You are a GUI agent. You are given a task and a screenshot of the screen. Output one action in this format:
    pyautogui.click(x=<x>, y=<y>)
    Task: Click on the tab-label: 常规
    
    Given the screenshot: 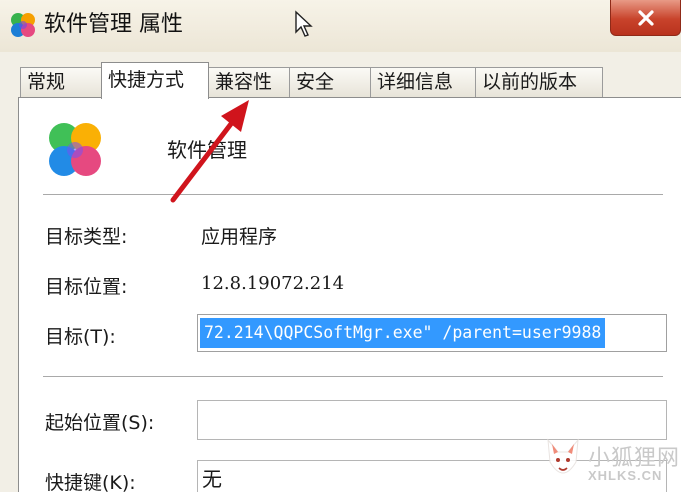 What is the action you would take?
    pyautogui.click(x=46, y=82)
    